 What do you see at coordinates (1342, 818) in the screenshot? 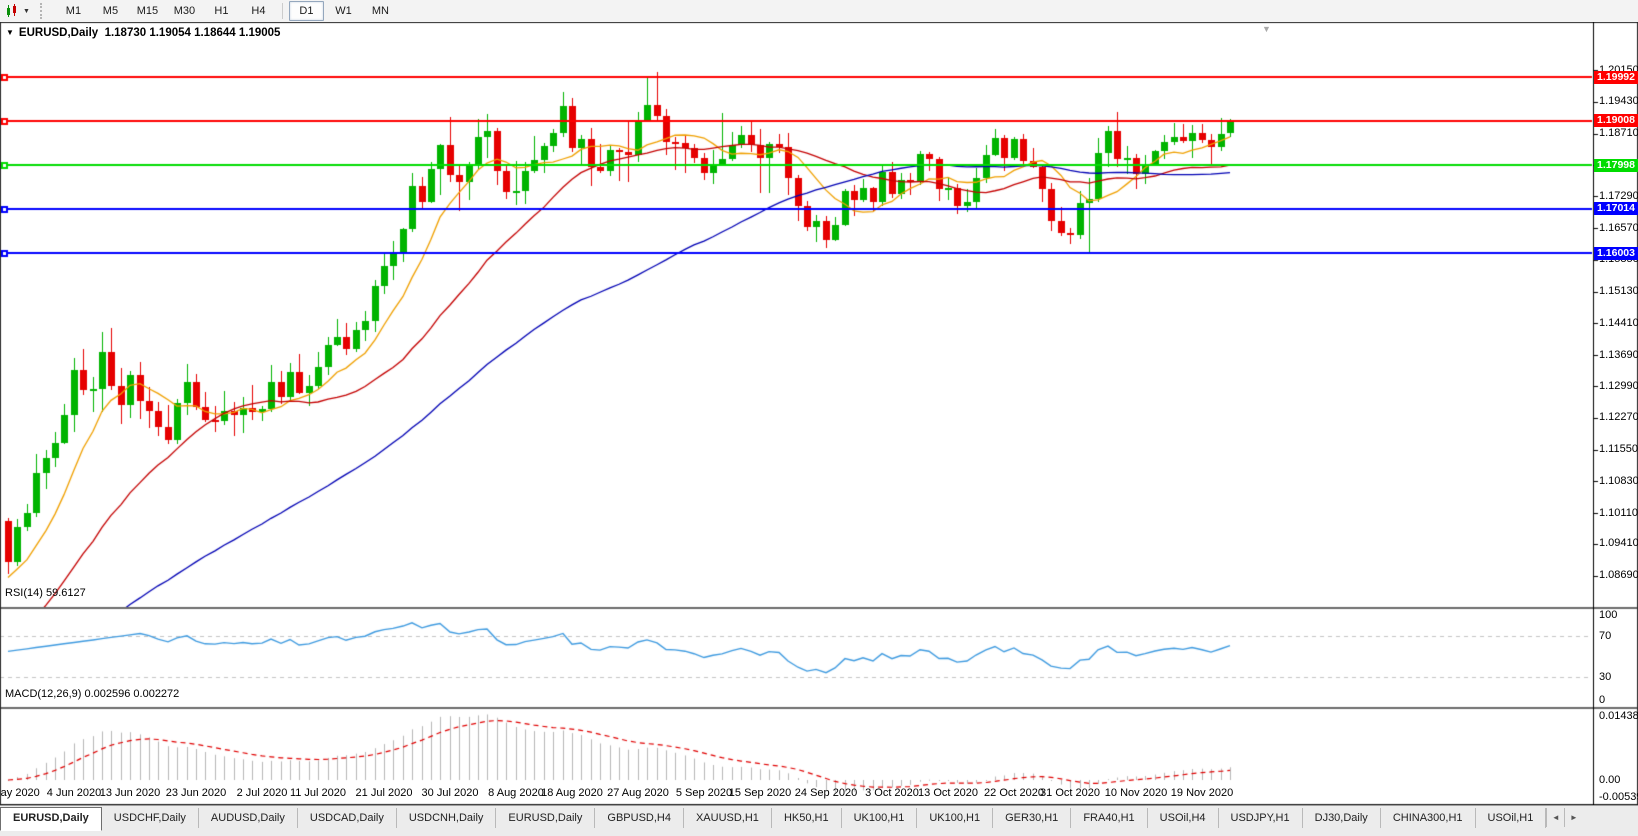
I see `symbol-tab-dj30-daily: DJ30,Daily` at bounding box center [1342, 818].